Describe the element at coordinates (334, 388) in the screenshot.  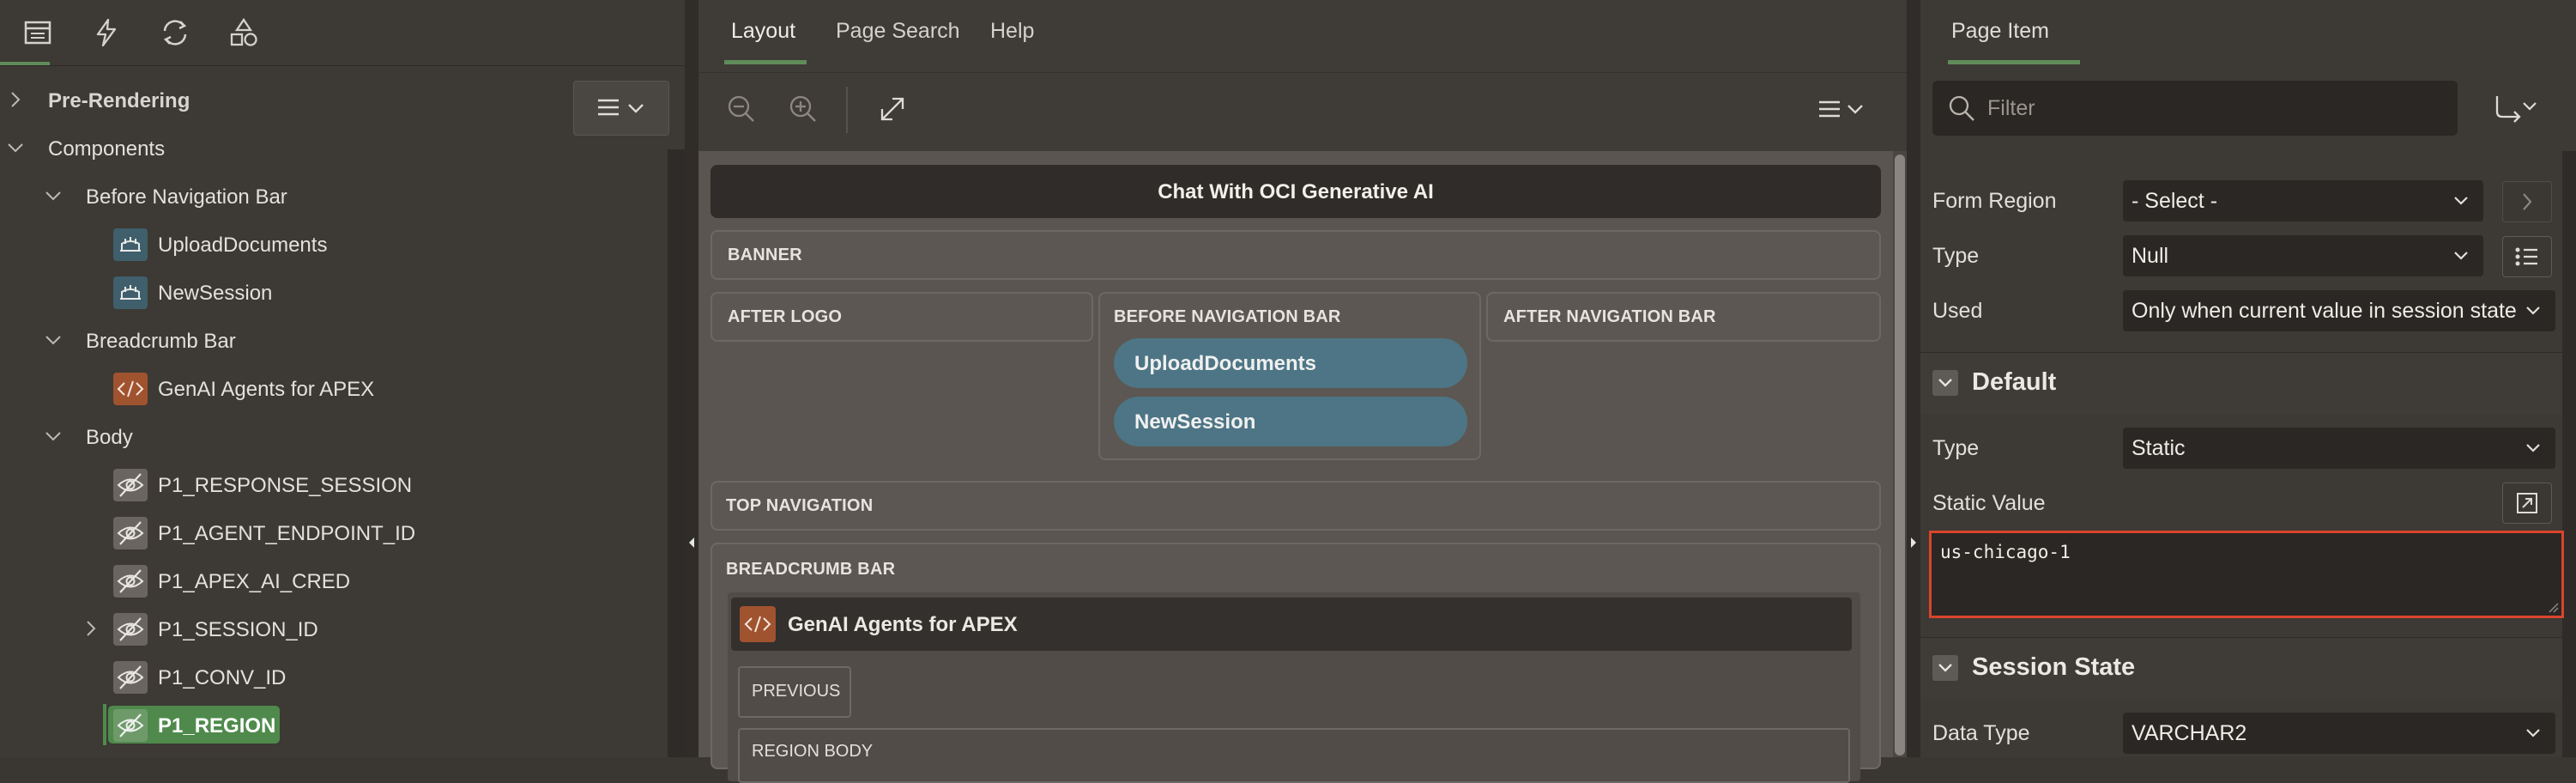
I see `tree-node-genai-agents: GenAI Agents for APEX` at that location.